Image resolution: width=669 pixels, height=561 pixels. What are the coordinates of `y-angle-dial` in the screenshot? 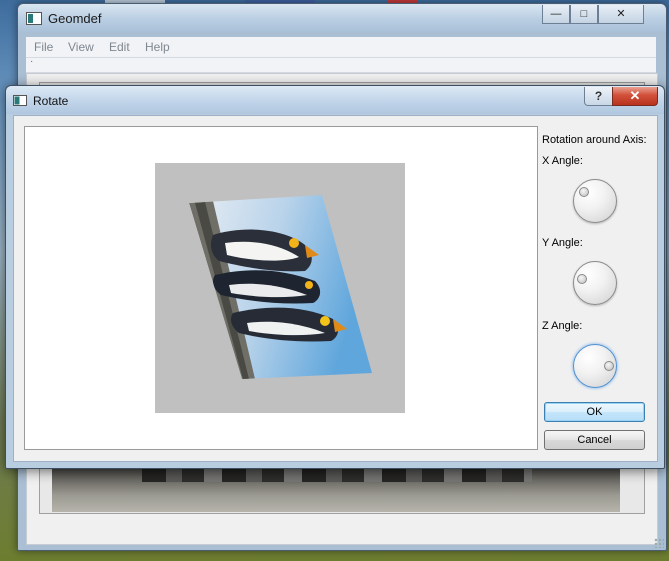 It's located at (595, 283).